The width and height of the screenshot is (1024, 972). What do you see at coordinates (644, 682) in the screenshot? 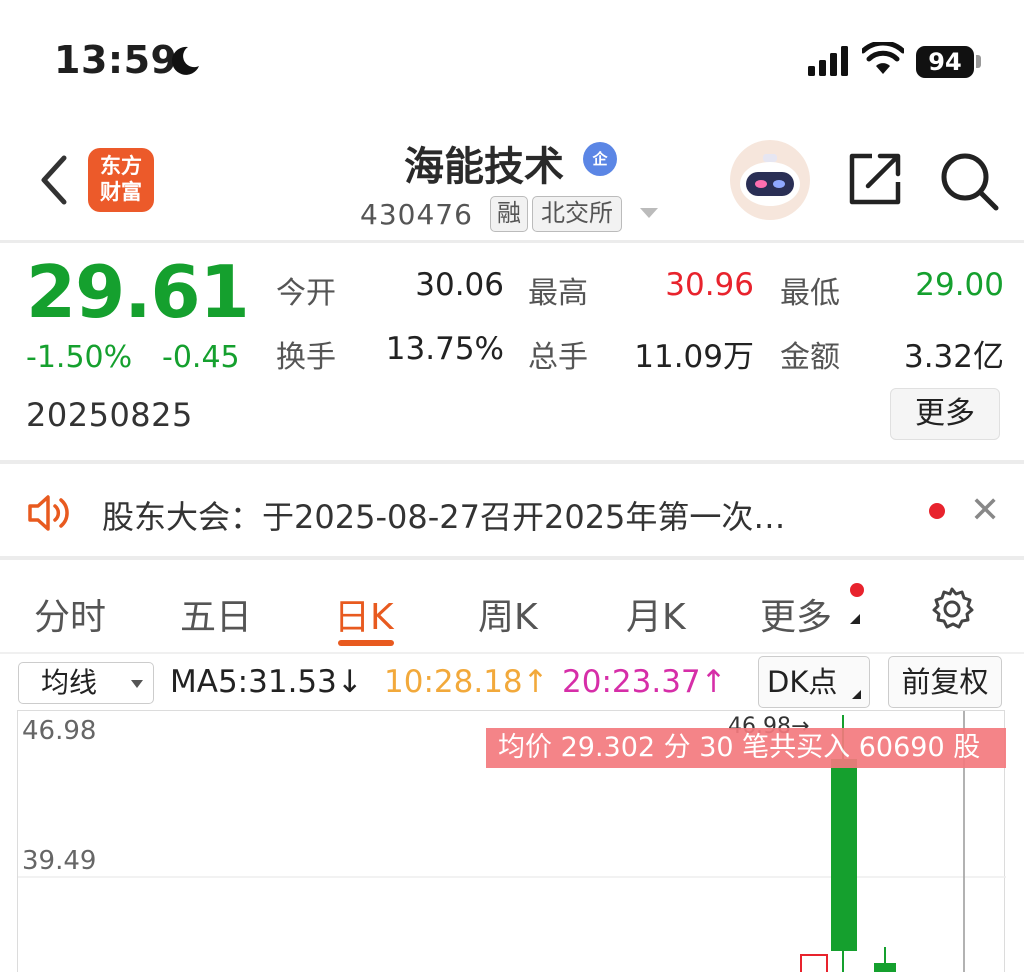
I see `ma20-value: 20:23.37↑` at bounding box center [644, 682].